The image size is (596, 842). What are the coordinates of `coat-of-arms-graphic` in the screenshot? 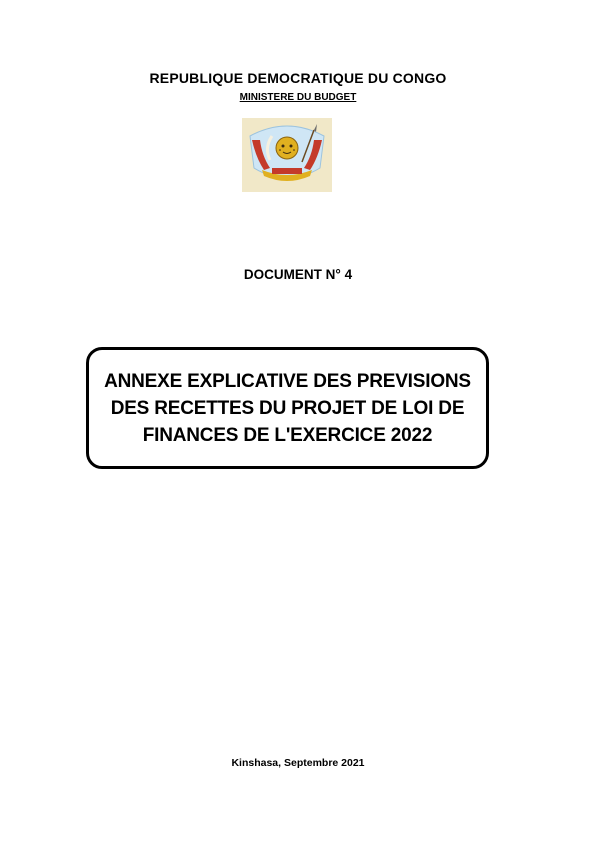 It's located at (287, 155).